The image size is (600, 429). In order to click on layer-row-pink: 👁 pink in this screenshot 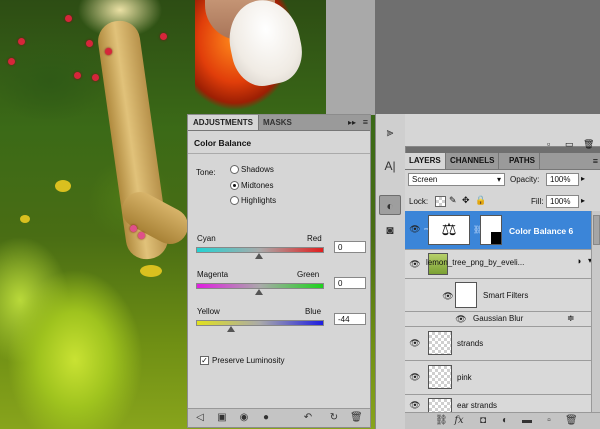, I will do `click(502, 378)`.